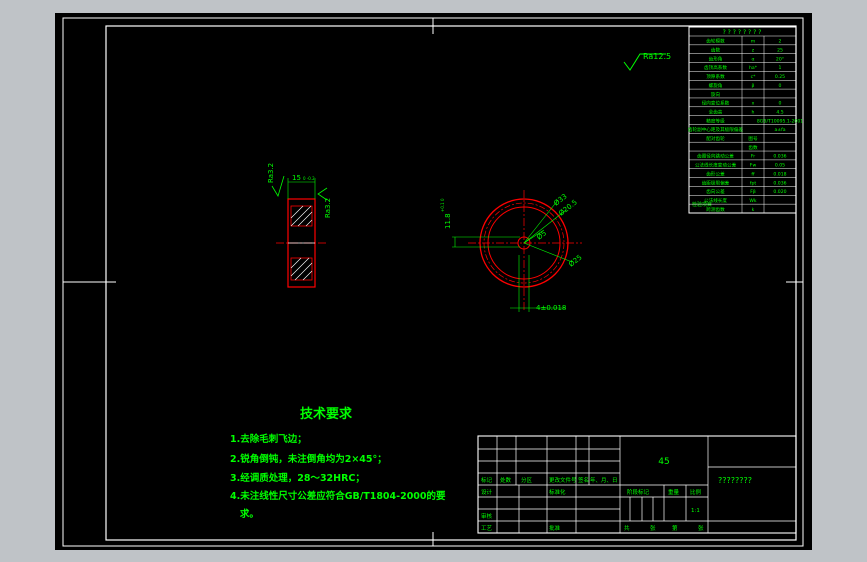 The image size is (867, 562). I want to click on tb-label-standardize: 标准化, so click(557, 492).